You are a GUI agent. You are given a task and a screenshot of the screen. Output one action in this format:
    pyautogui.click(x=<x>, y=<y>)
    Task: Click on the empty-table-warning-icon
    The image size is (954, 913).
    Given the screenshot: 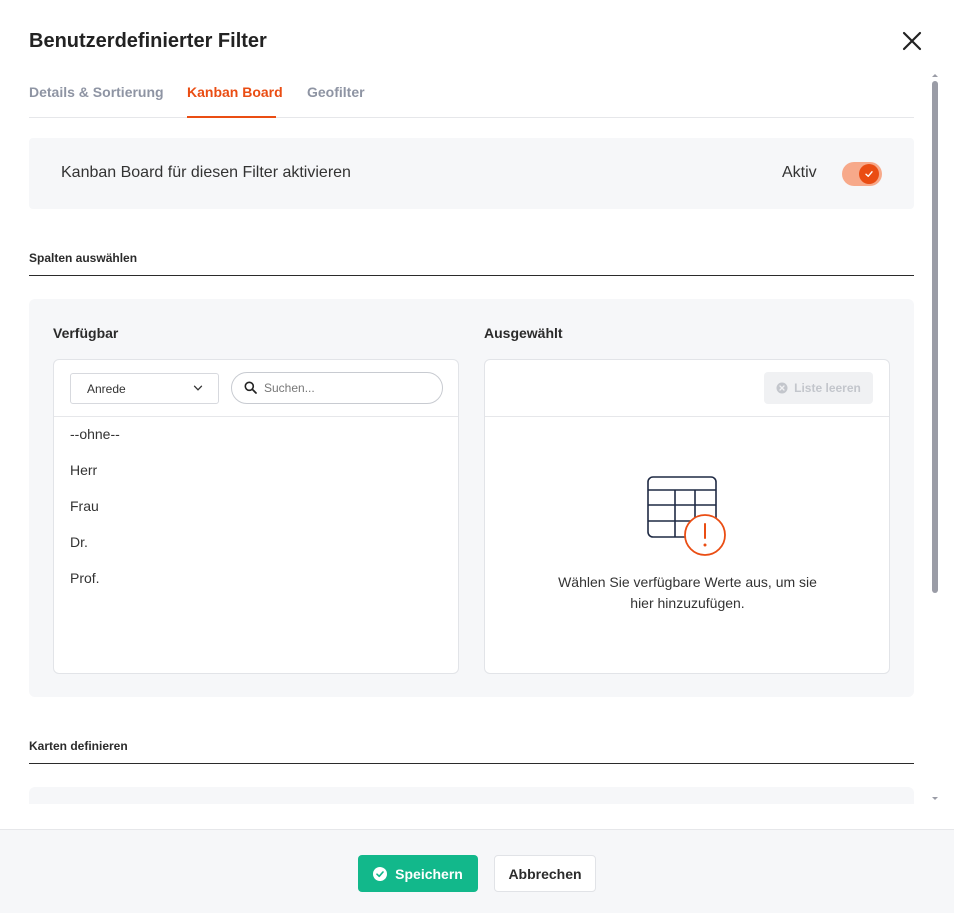 What is the action you would take?
    pyautogui.click(x=686, y=516)
    